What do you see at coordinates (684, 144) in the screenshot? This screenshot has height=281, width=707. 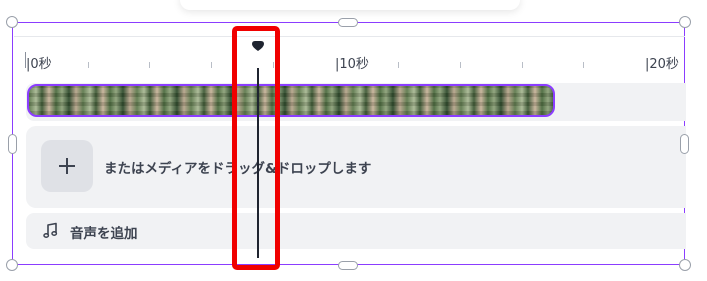 I see `resize-handle-right` at bounding box center [684, 144].